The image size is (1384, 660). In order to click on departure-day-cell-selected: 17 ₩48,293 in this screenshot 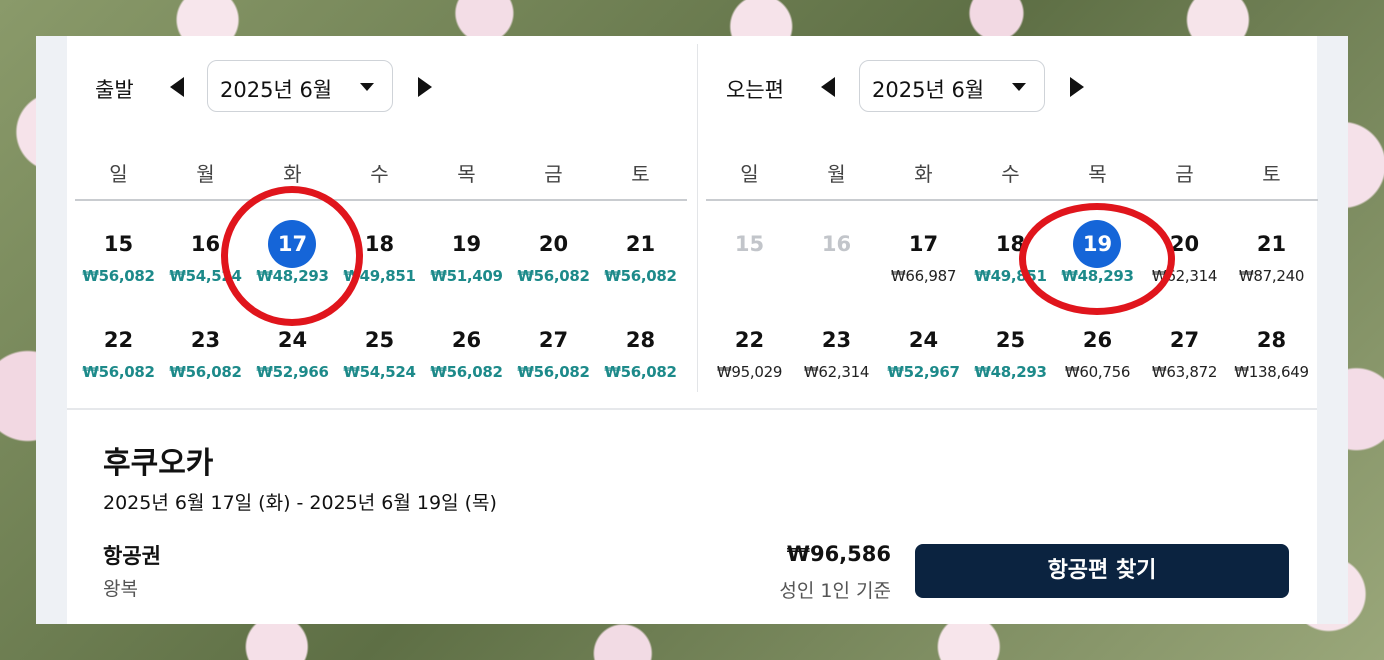, I will do `click(292, 260)`.